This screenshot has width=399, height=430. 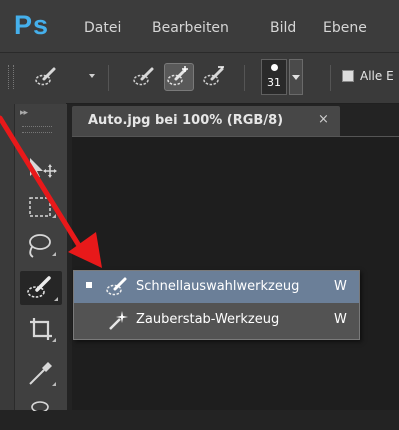 I want to click on annotation-arrow-icon, so click(x=51, y=191).